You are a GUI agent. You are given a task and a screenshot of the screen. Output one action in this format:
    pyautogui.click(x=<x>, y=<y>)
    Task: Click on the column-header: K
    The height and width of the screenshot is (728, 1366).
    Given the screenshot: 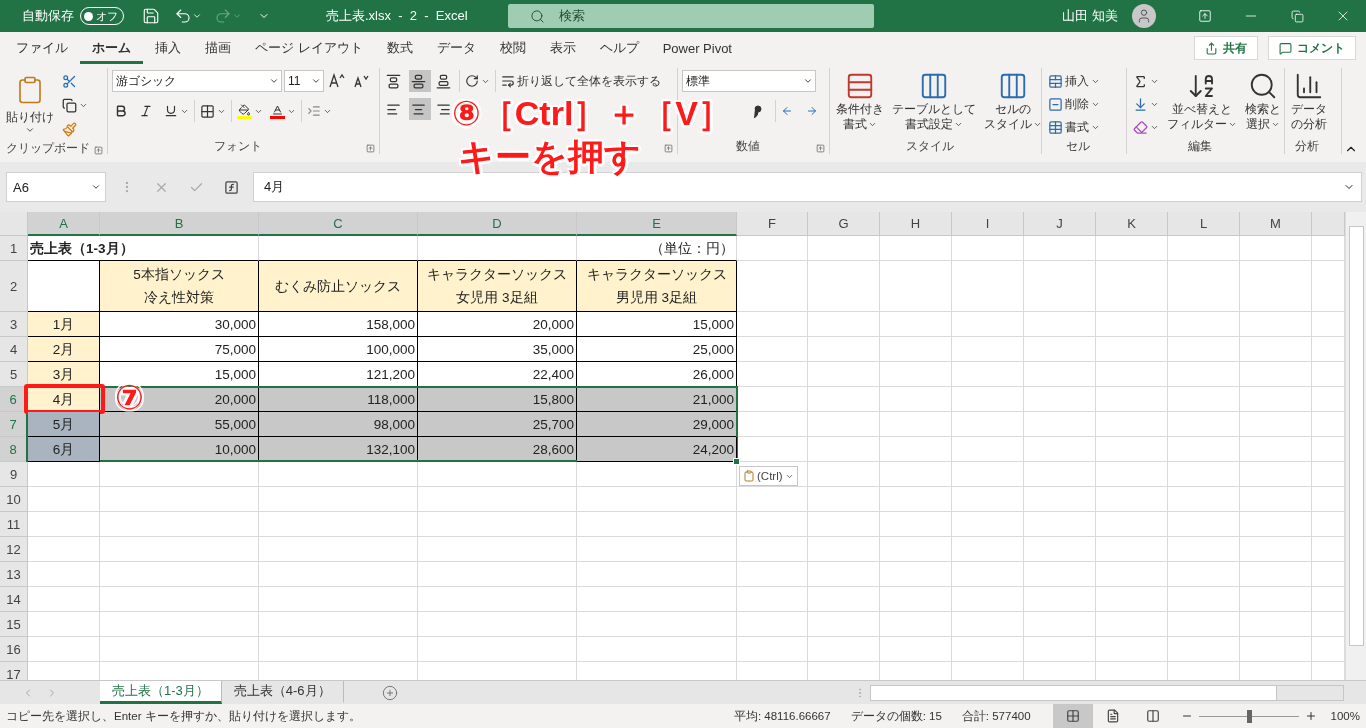 What is the action you would take?
    pyautogui.click(x=1132, y=224)
    